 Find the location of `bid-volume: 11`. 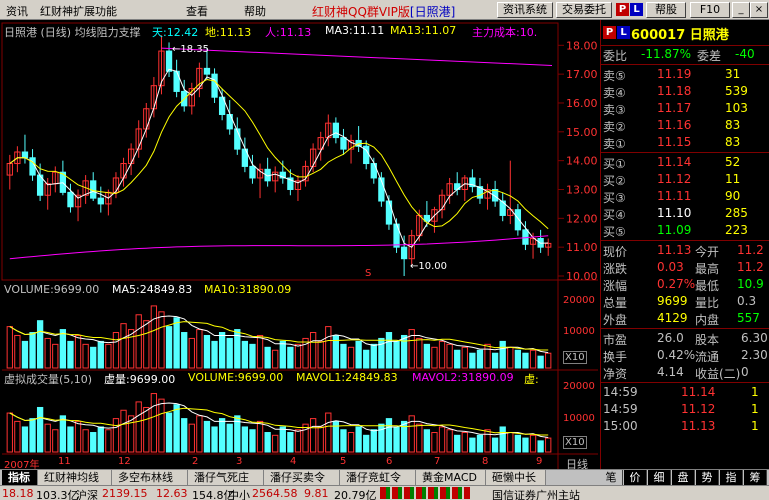

bid-volume: 11 is located at coordinates (733, 179).